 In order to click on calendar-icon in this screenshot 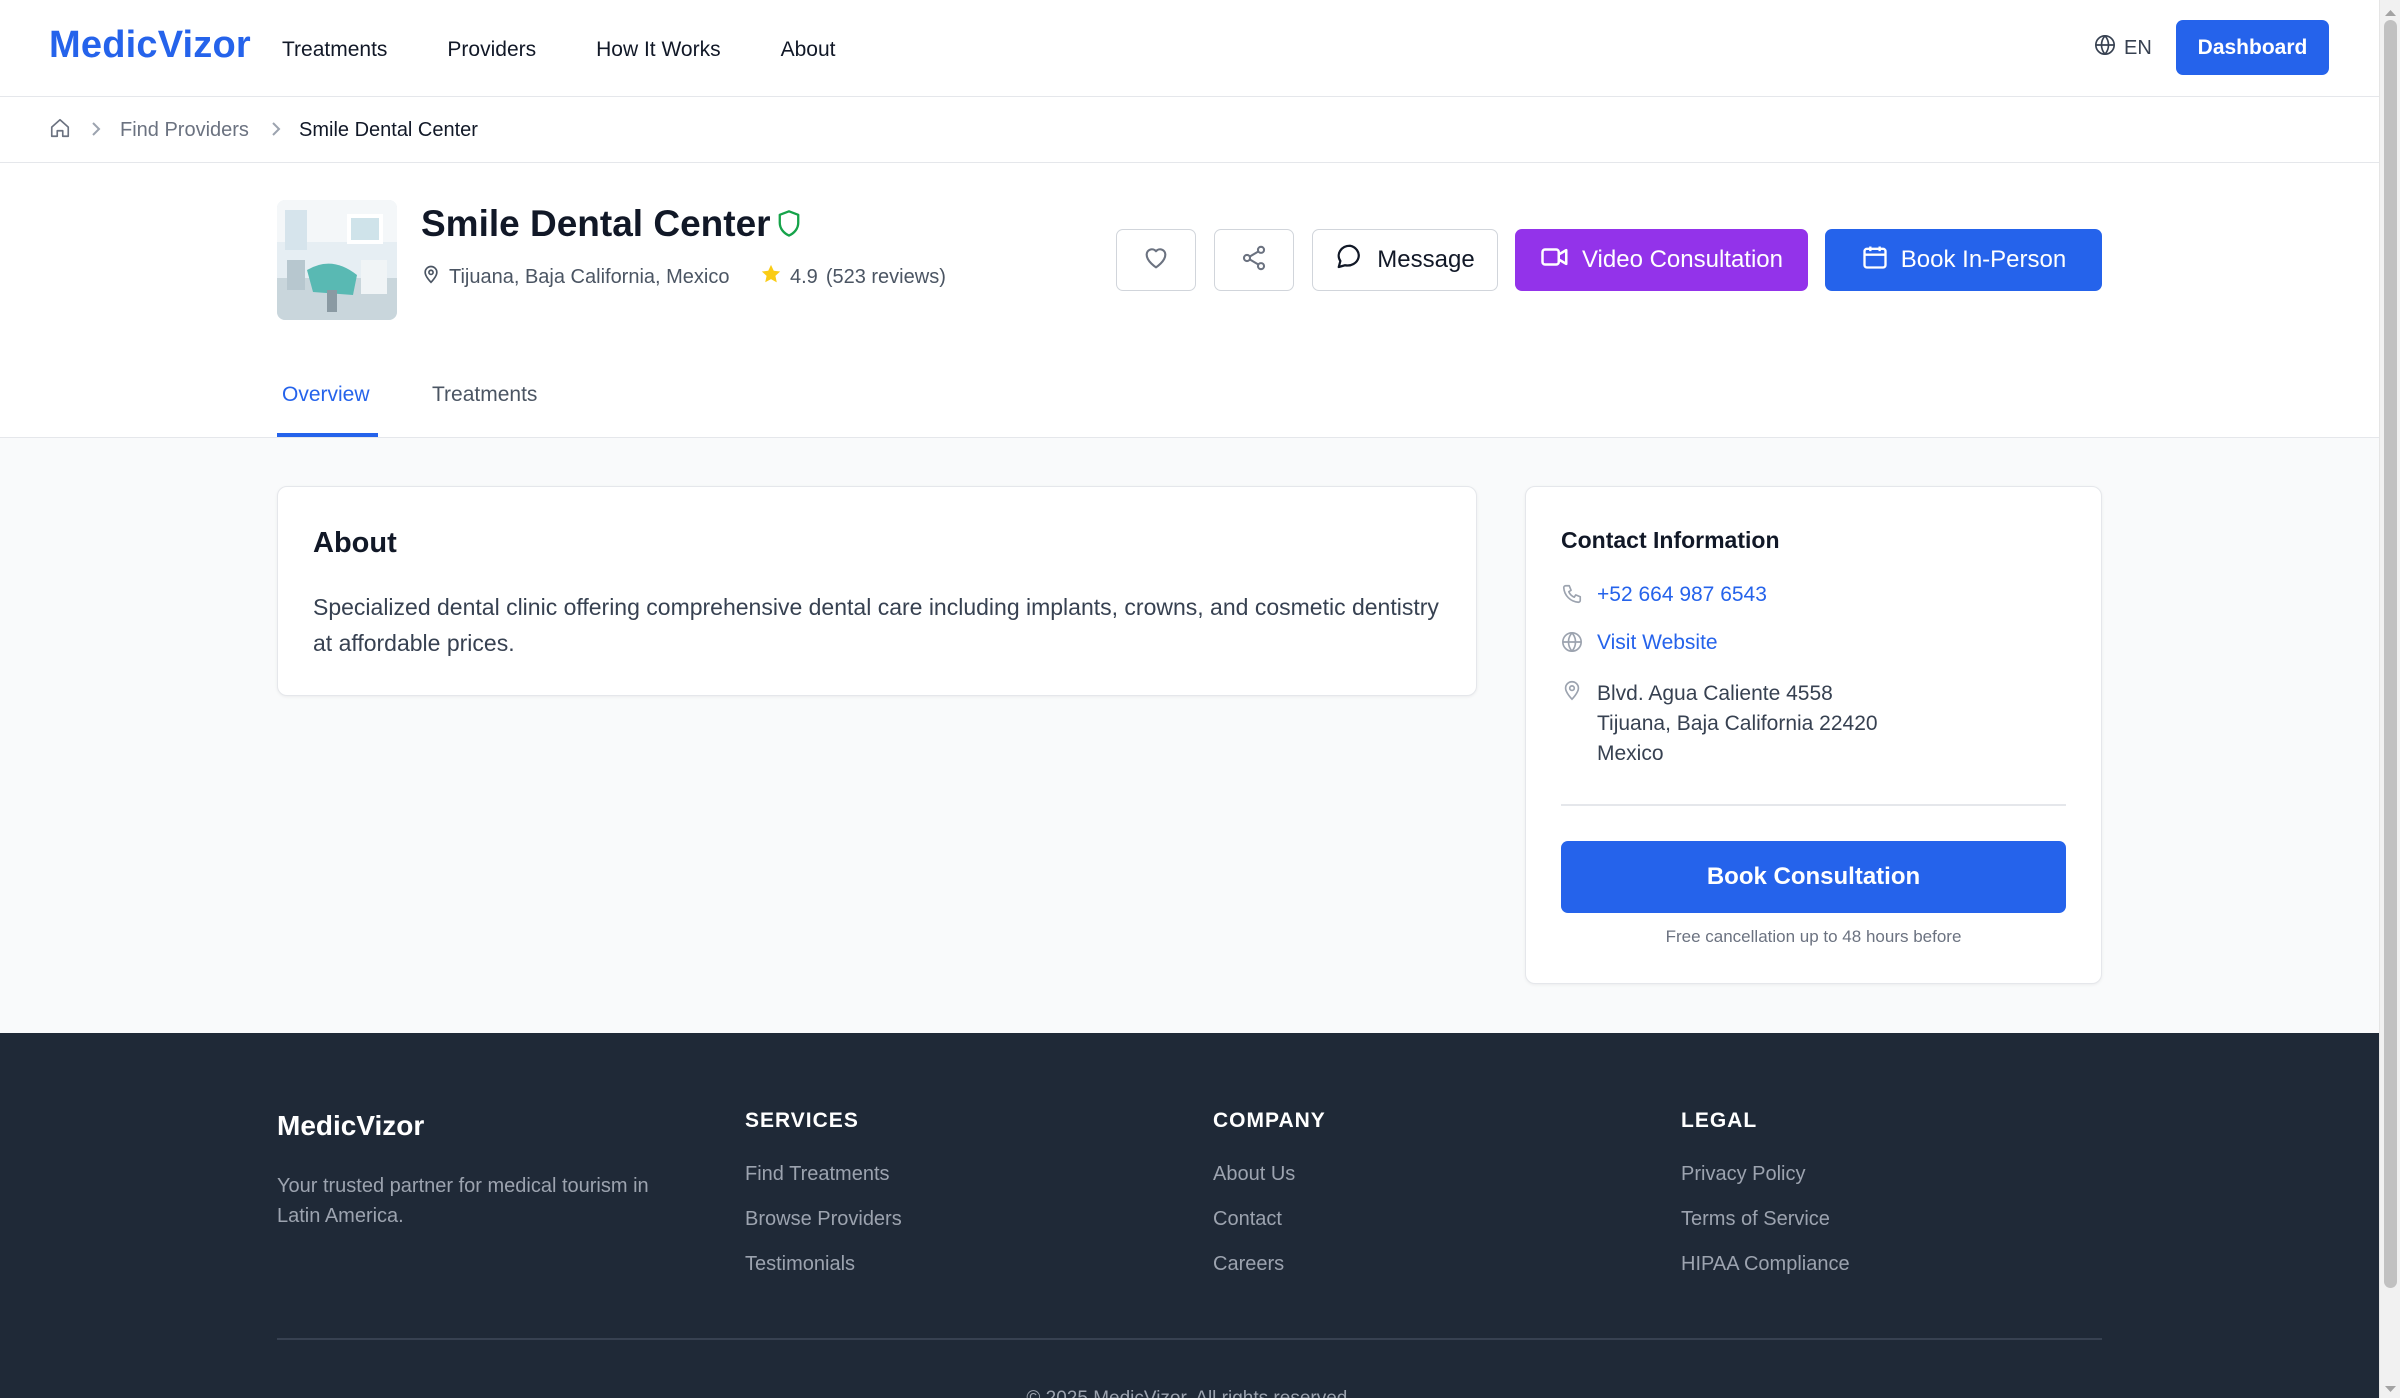, I will do `click(1875, 260)`.